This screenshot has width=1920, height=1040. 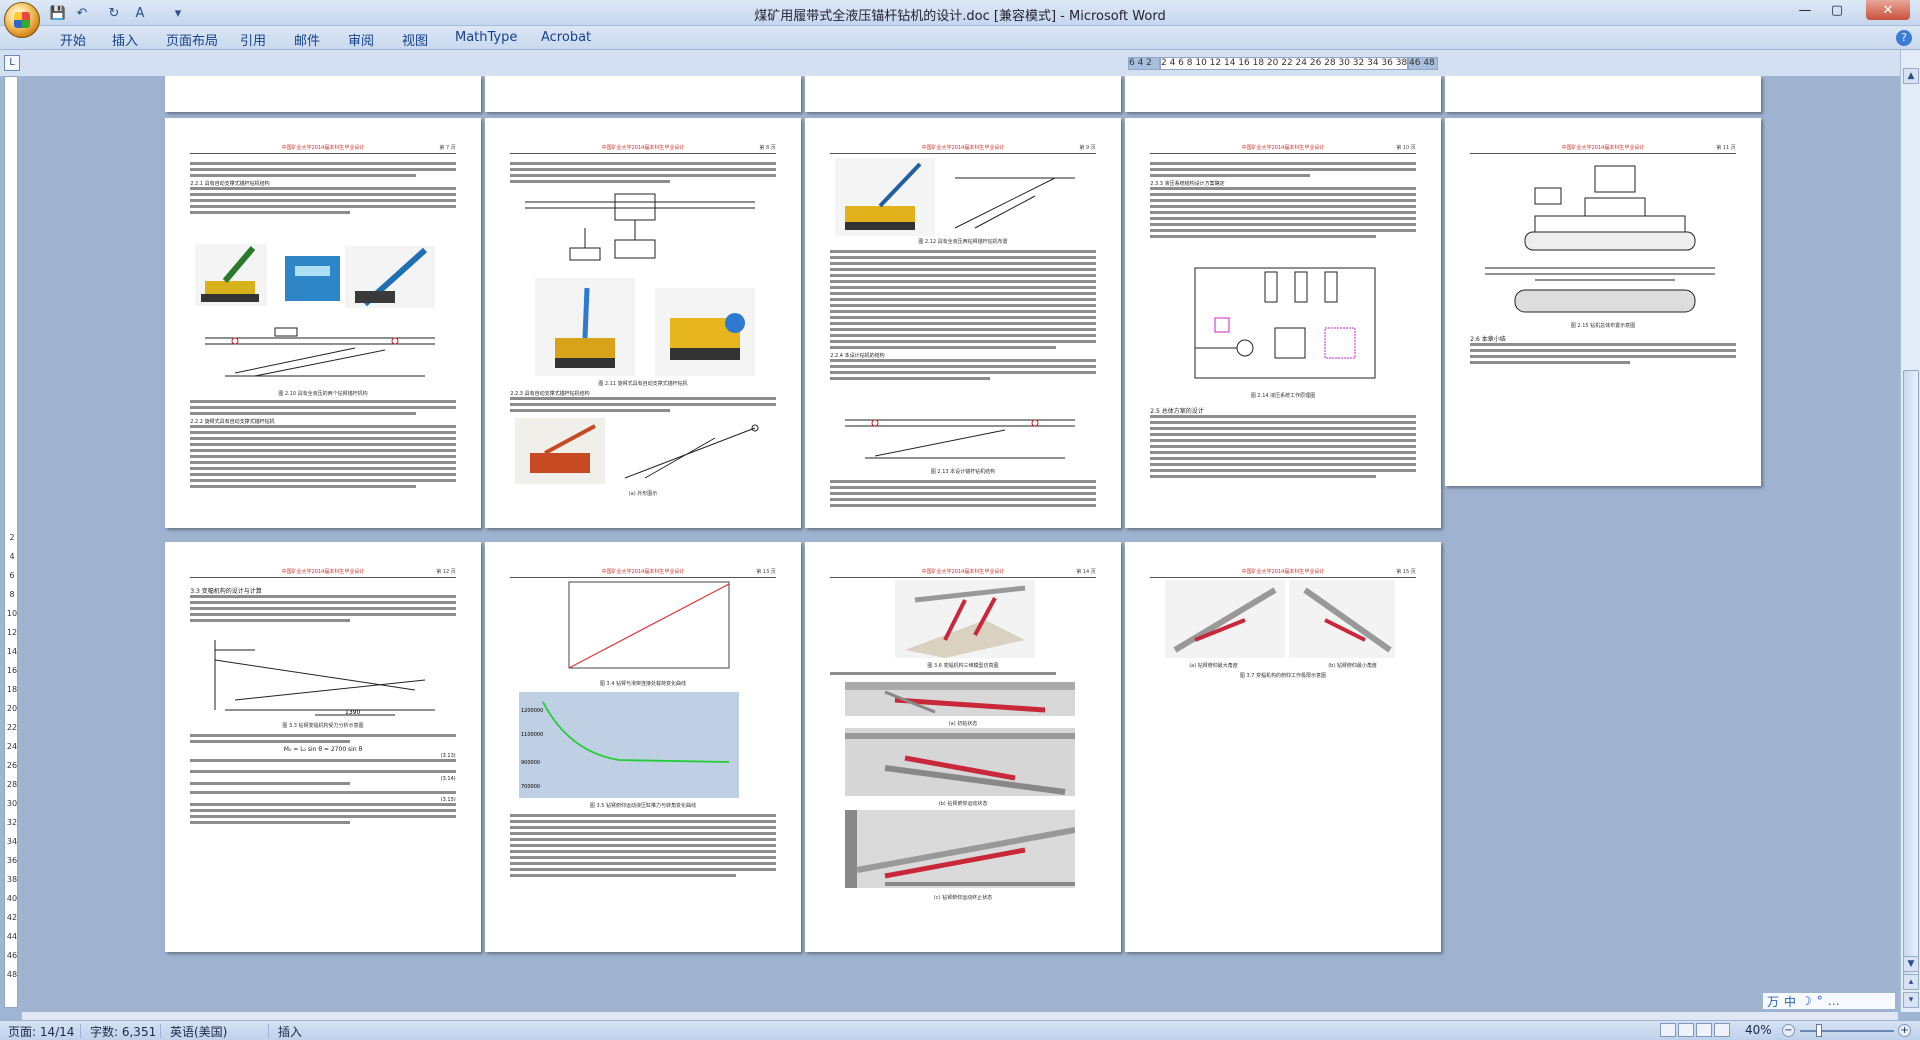 I want to click on vertical-ruler-tick: 12, so click(x=12, y=632).